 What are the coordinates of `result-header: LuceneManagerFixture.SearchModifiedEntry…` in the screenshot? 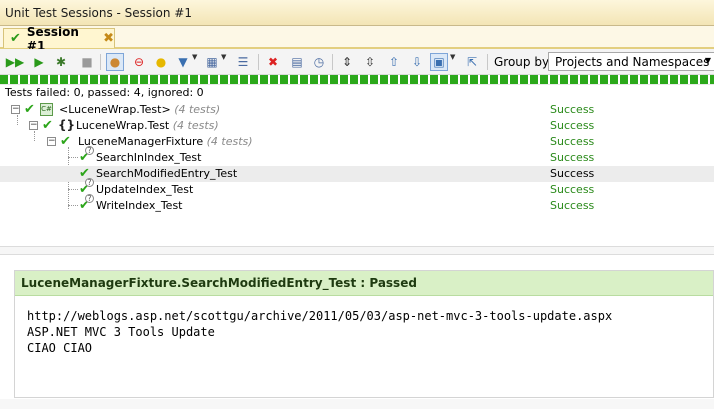 It's located at (364, 283).